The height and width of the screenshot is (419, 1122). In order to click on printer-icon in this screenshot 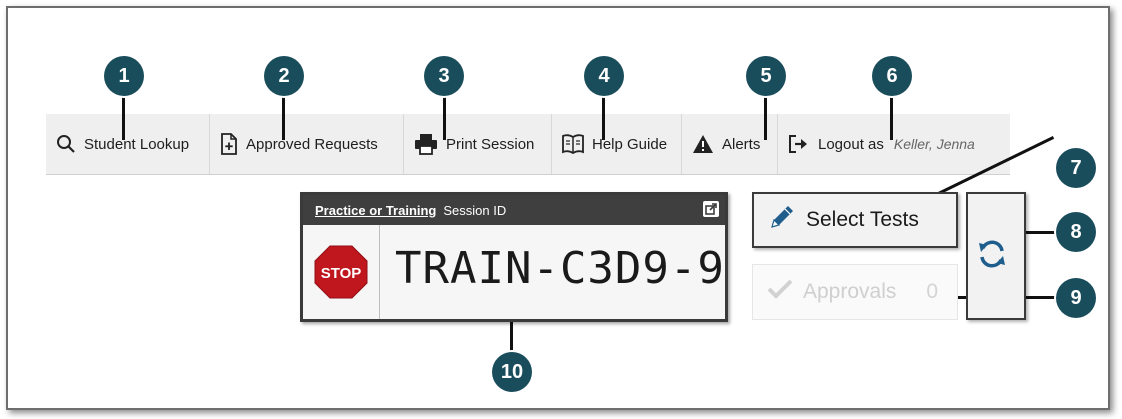, I will do `click(426, 144)`.